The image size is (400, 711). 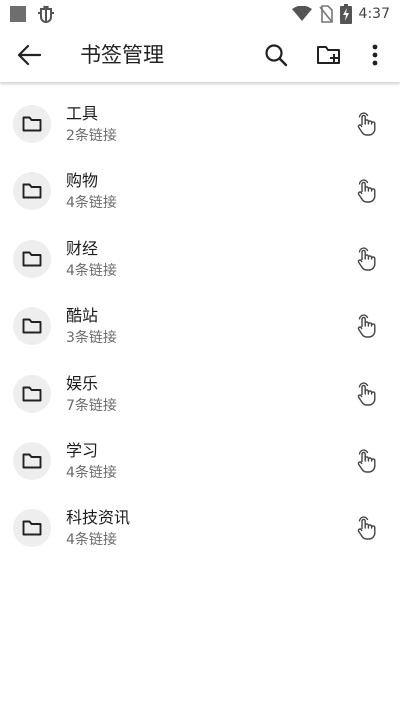 What do you see at coordinates (98, 518) in the screenshot?
I see `folder-name: 科技资讯` at bounding box center [98, 518].